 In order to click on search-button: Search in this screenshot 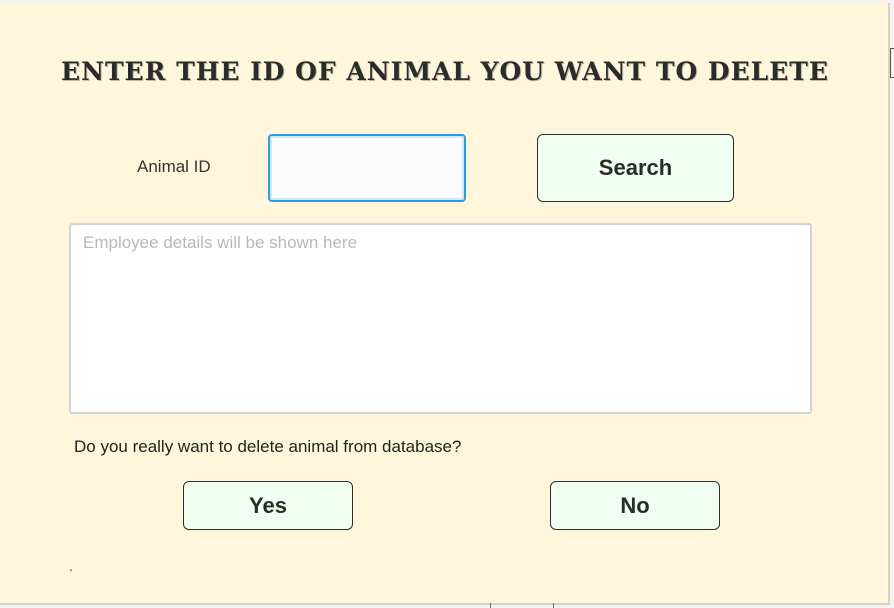, I will do `click(635, 168)`.